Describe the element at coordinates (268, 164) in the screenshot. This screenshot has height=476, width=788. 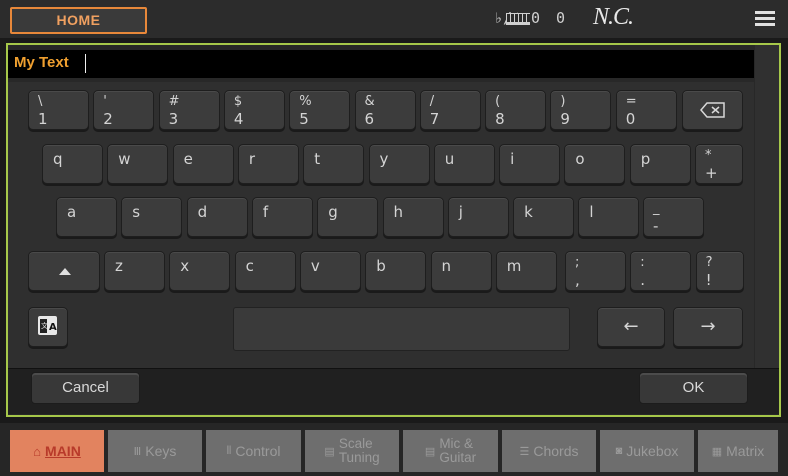
I see `key-r: r` at that location.